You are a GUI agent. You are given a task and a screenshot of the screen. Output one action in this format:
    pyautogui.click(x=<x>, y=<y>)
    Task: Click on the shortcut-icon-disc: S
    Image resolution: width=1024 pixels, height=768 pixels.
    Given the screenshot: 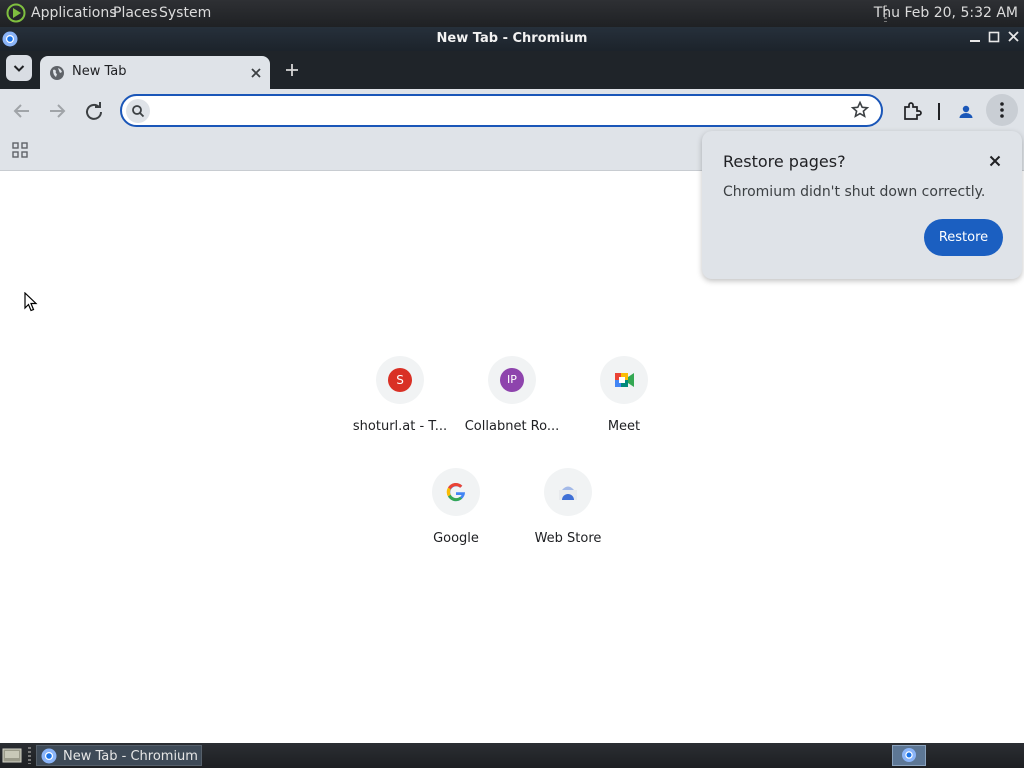 What is the action you would take?
    pyautogui.click(x=400, y=380)
    